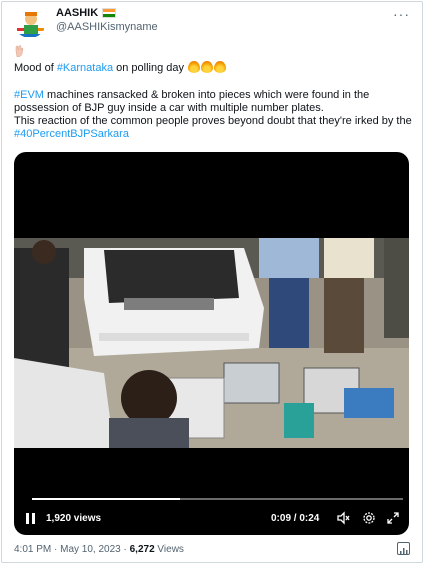 Image resolution: width=426 pixels, height=566 pixels. Describe the element at coordinates (72, 549) in the screenshot. I see `tweet-timestamp: 4:01 PM · May 10, 2023 ·` at that location.